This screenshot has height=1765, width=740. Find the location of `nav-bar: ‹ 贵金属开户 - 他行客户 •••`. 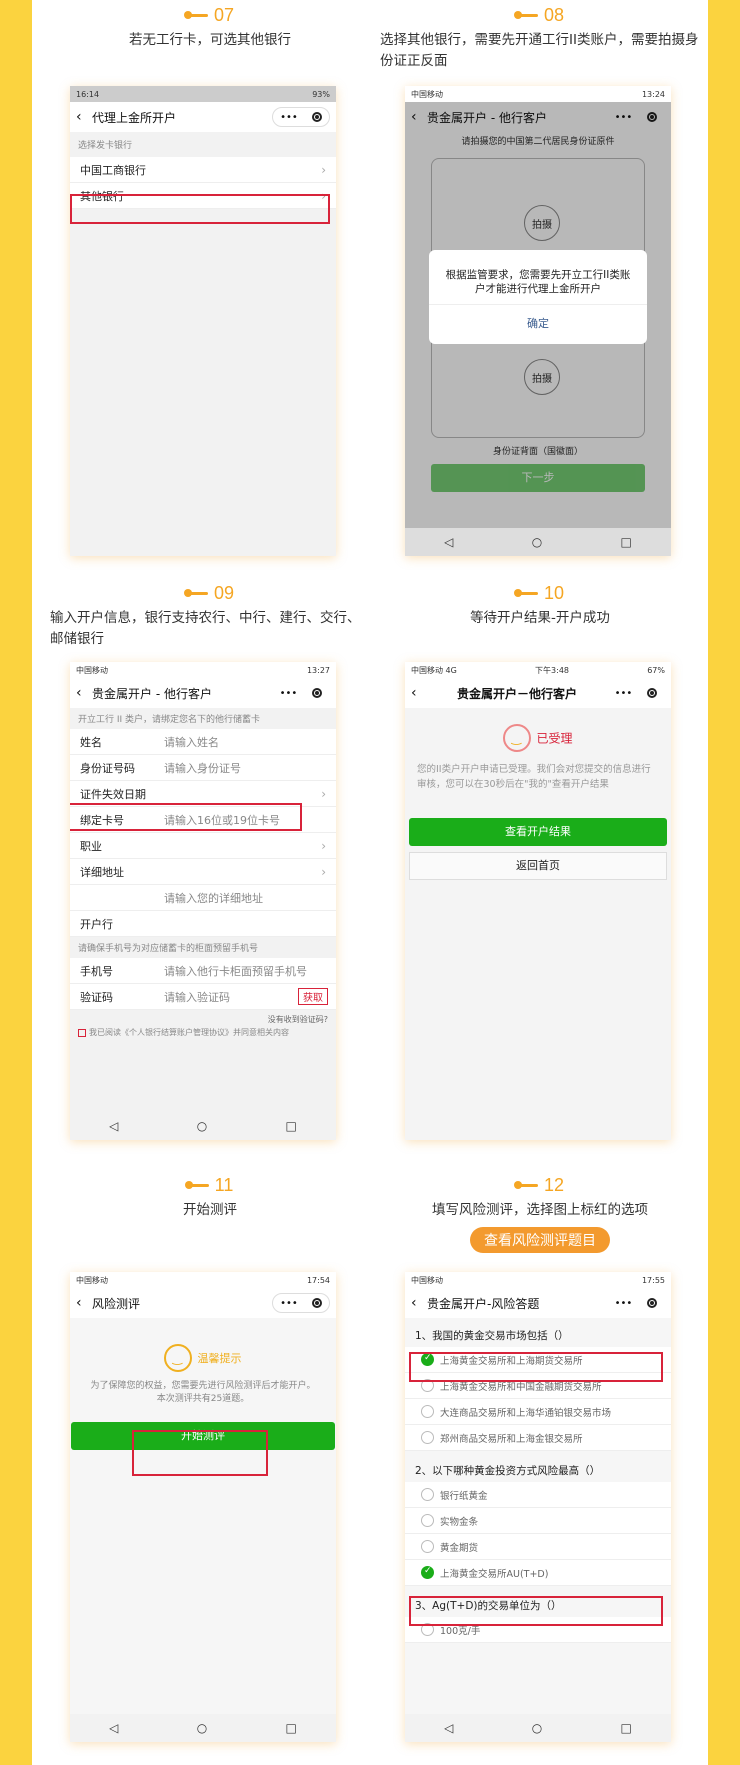

nav-bar: ‹ 贵金属开户 - 他行客户 ••• is located at coordinates (203, 693).